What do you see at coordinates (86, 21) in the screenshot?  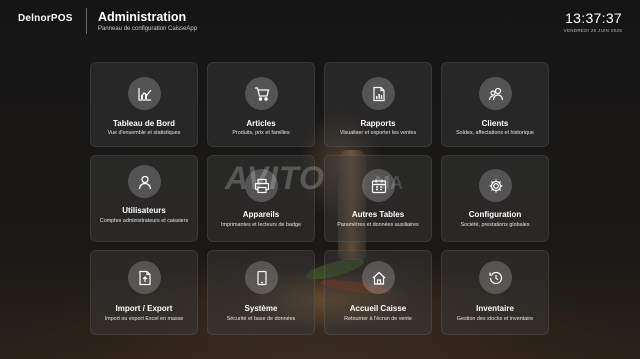 I see `header-divider` at bounding box center [86, 21].